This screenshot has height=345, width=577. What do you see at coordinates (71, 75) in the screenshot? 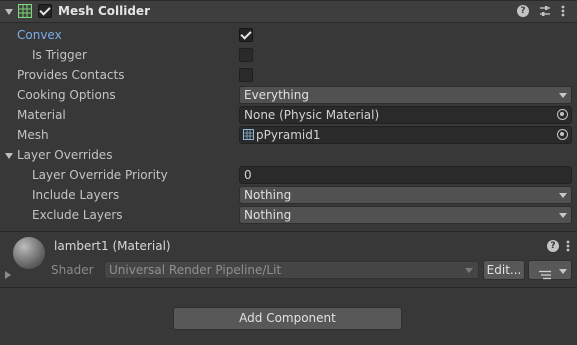
I see `provides-contacts-label: Provides Contacts` at bounding box center [71, 75].